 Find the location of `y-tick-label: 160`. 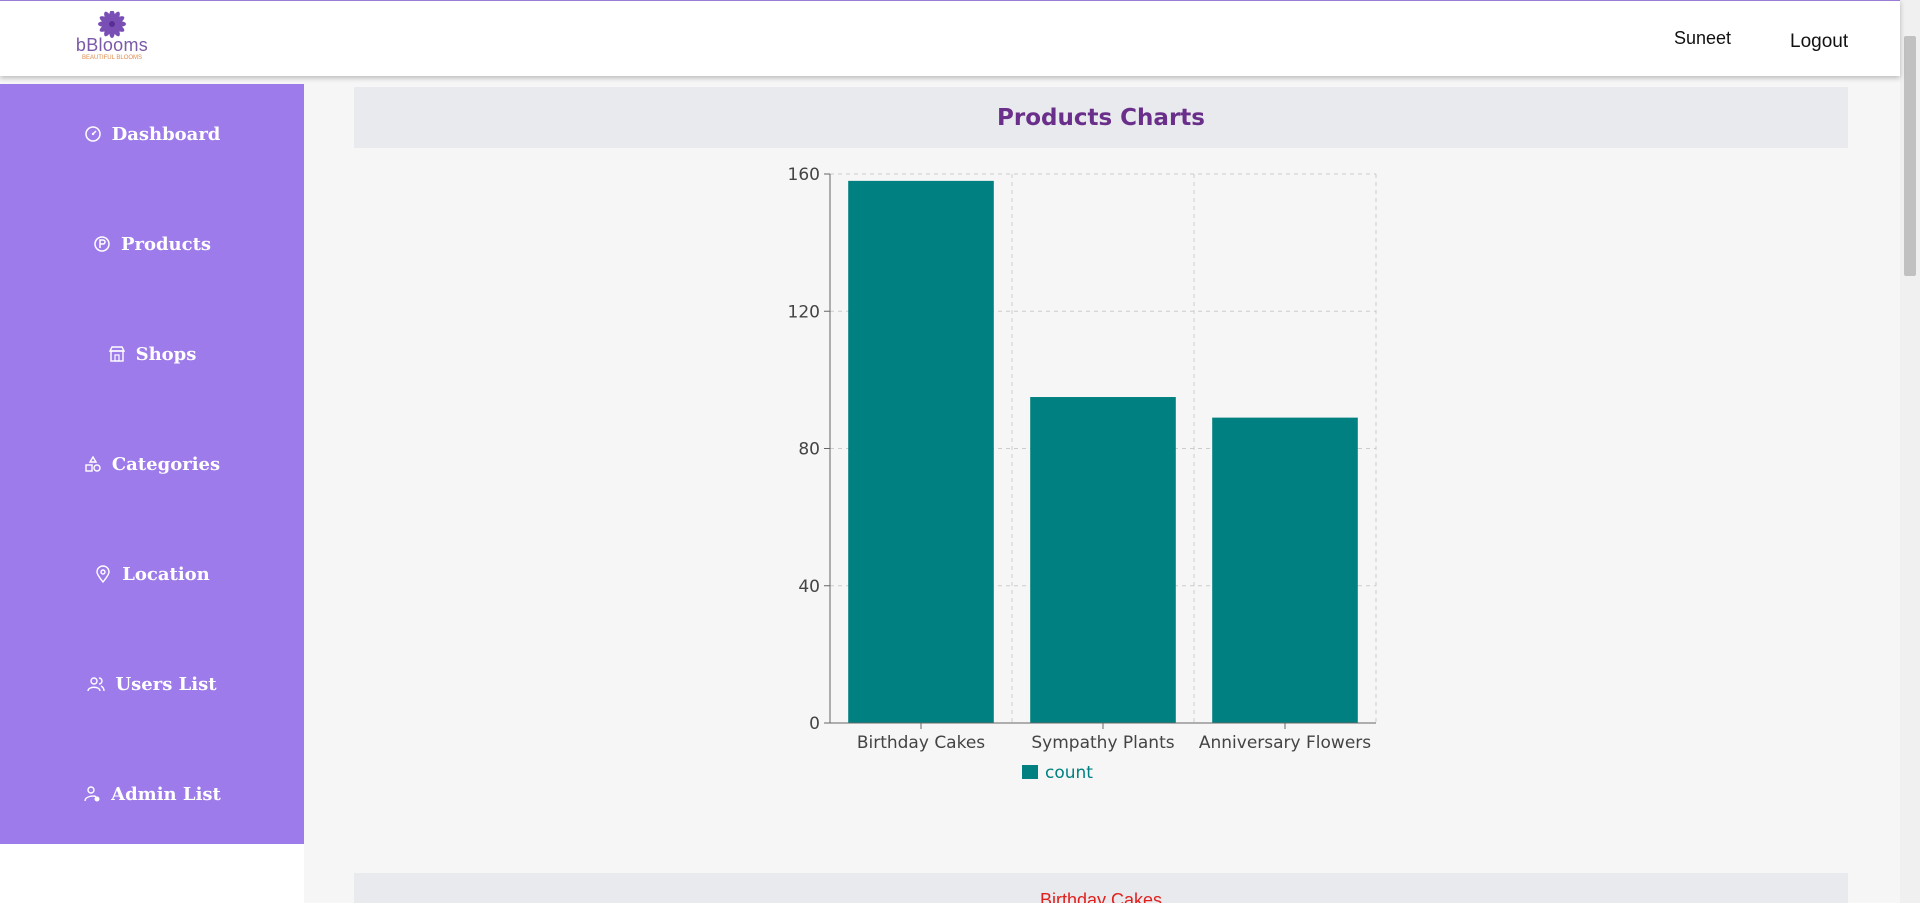

y-tick-label: 160 is located at coordinates (804, 175).